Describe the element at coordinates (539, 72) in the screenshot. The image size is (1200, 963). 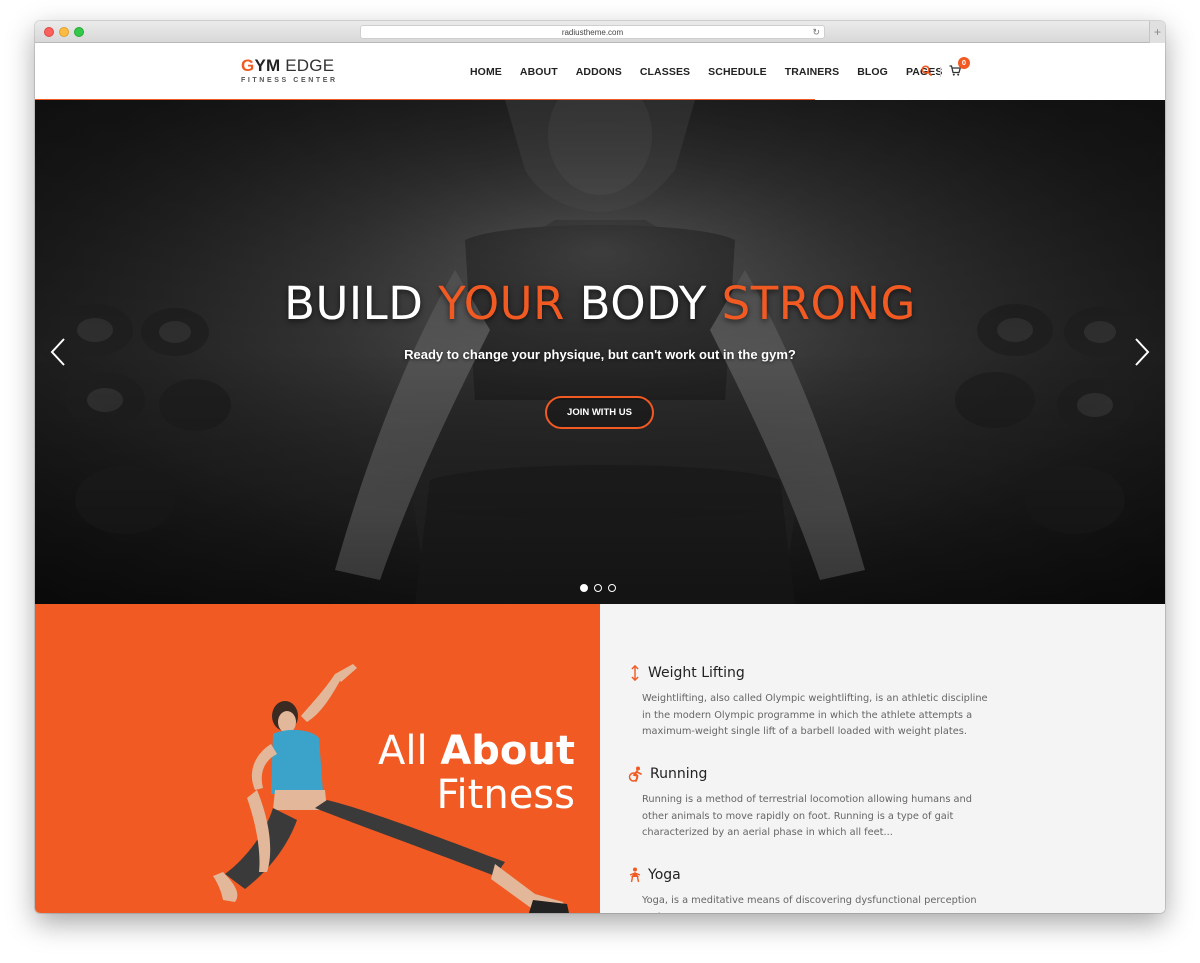
I see `nav-about: ABOUT` at that location.